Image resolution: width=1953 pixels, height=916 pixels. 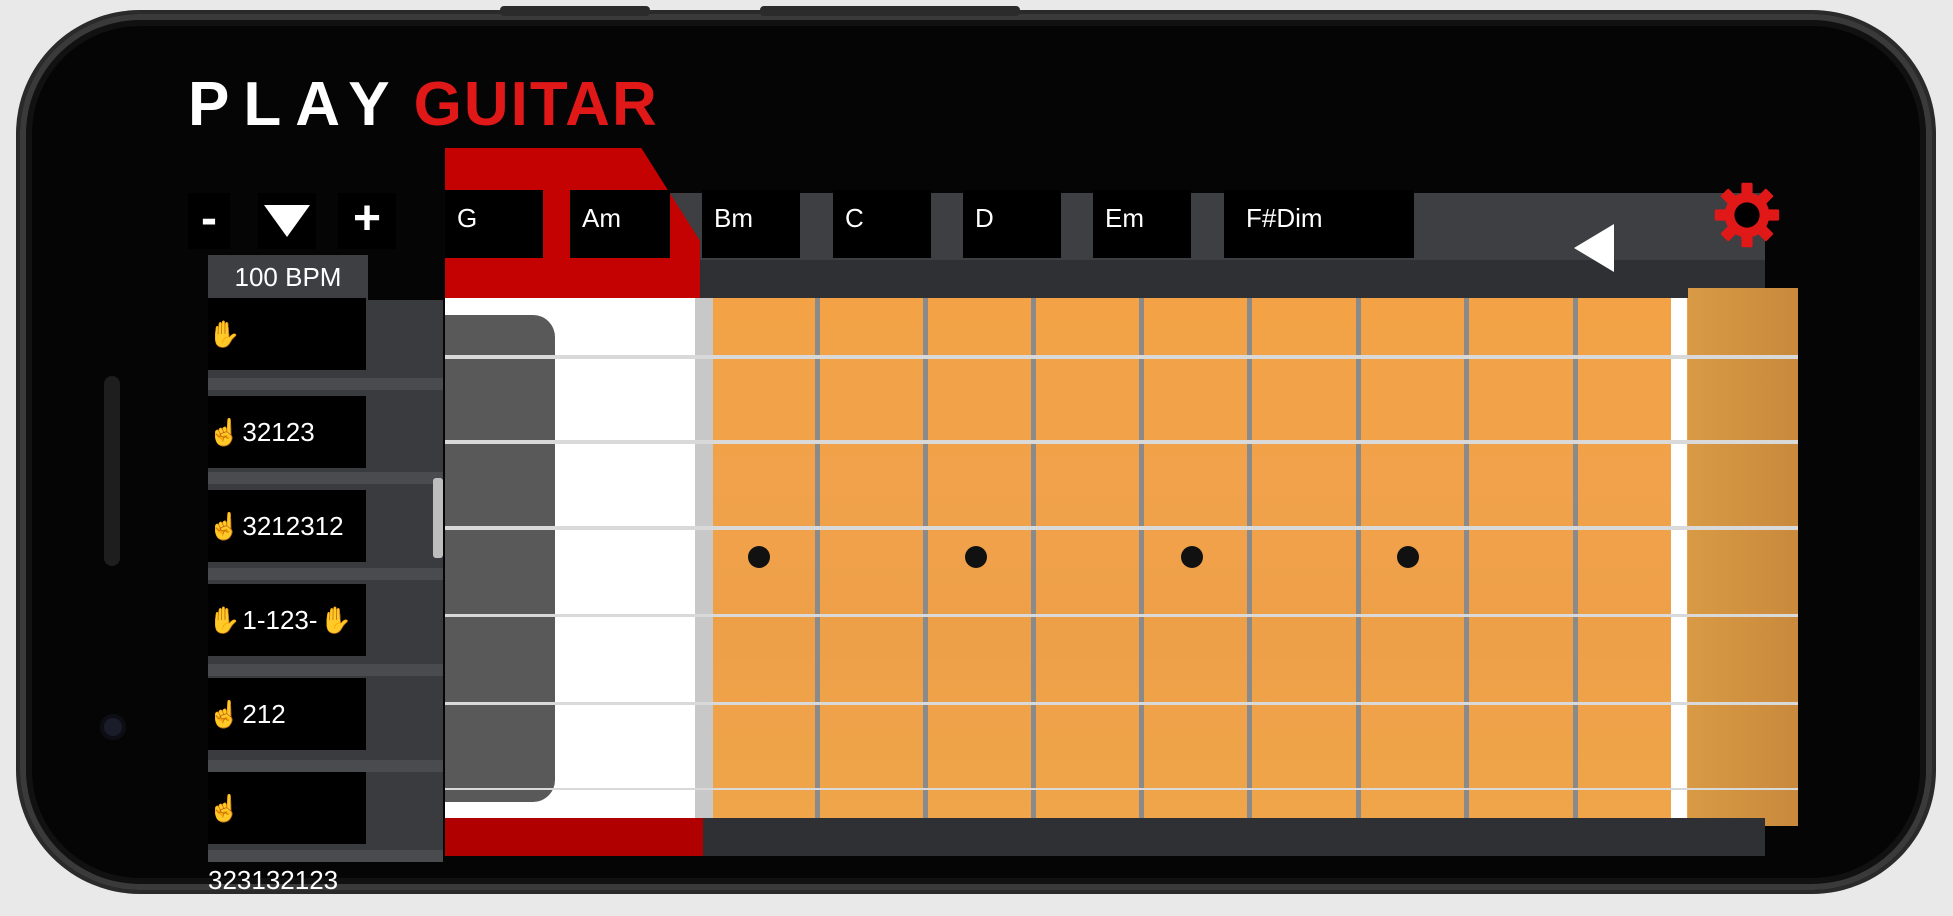 What do you see at coordinates (536, 104) in the screenshot?
I see `logo-guitar: GUITAR` at bounding box center [536, 104].